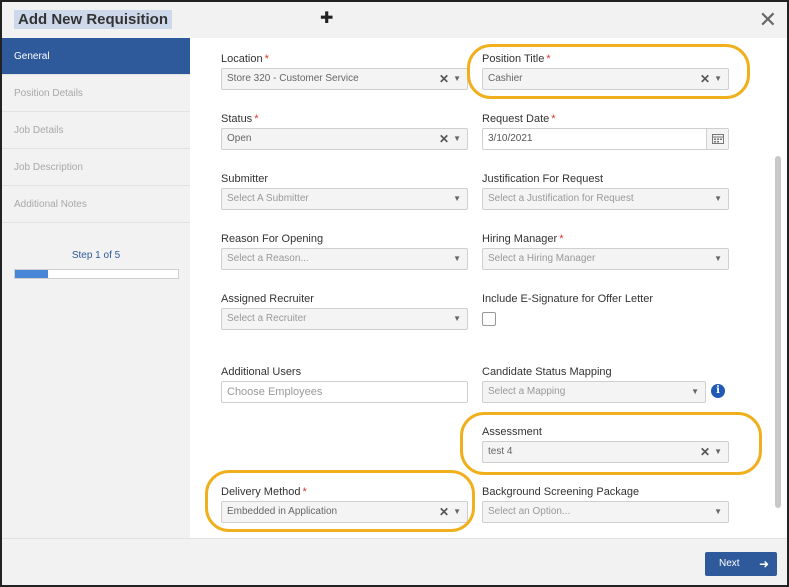 Image resolution: width=789 pixels, height=587 pixels. I want to click on assessment-select: test 4 ✕ ▼, so click(605, 452).